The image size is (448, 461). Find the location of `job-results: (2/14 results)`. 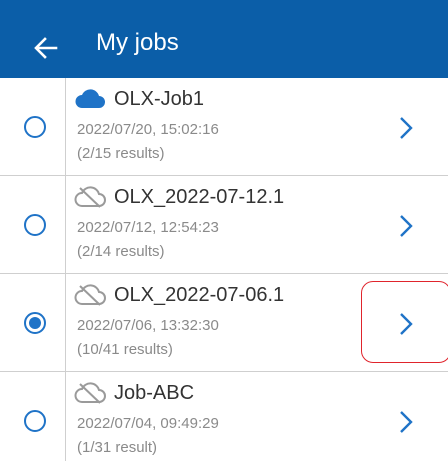

job-results: (2/14 results) is located at coordinates (121, 251).